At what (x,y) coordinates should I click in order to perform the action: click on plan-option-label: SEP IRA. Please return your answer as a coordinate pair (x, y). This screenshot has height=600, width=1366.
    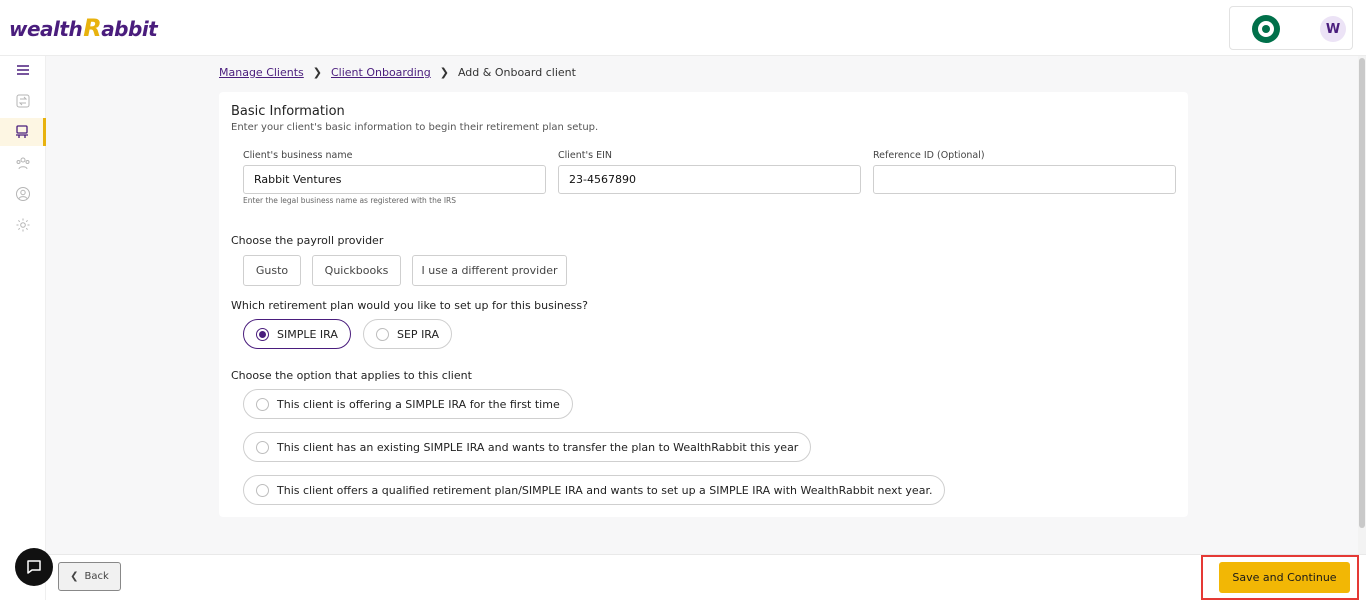
    Looking at the image, I should click on (418, 334).